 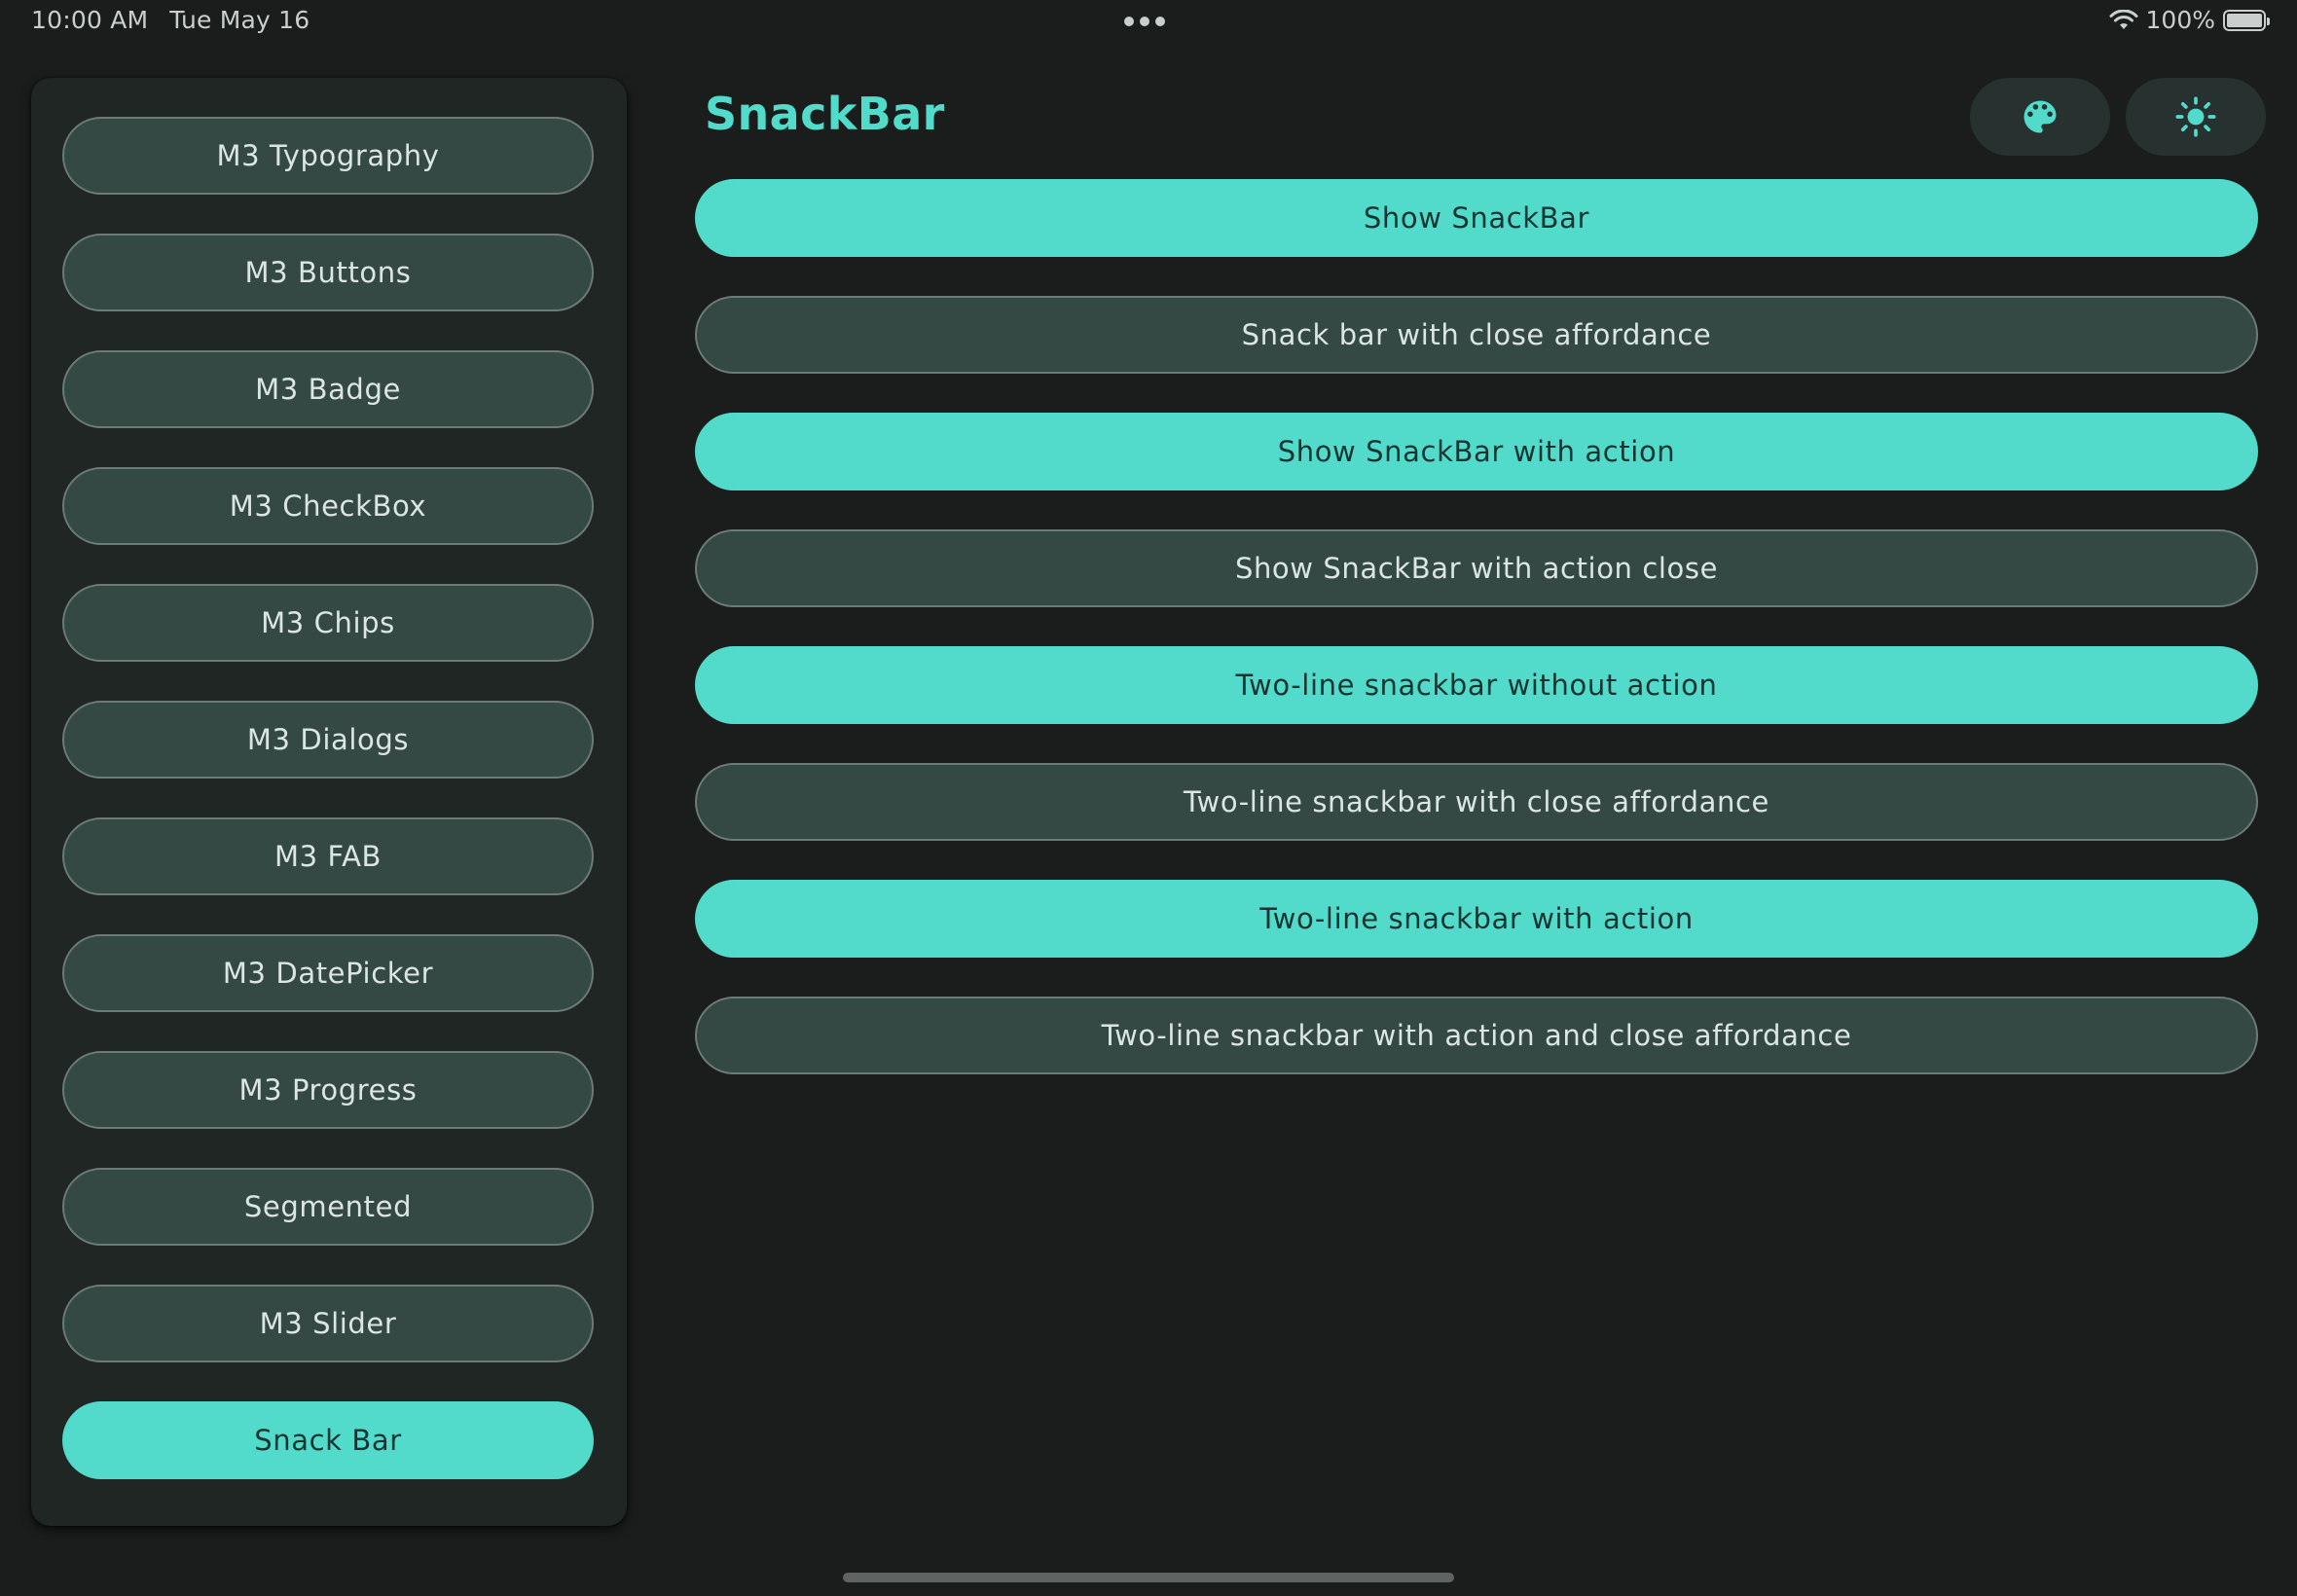 What do you see at coordinates (328, 389) in the screenshot?
I see `sidebar-item-m3-badge: M3 Badge` at bounding box center [328, 389].